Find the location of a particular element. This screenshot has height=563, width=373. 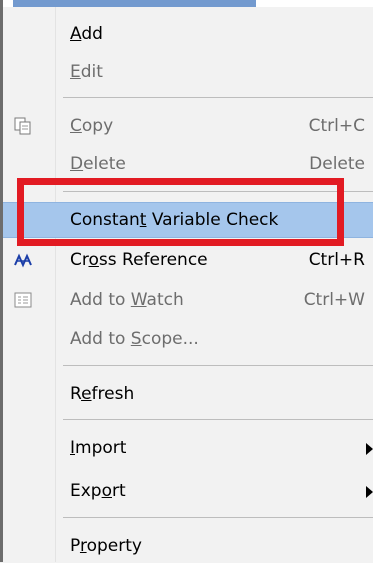

menu-item-label: Import is located at coordinates (98, 448).